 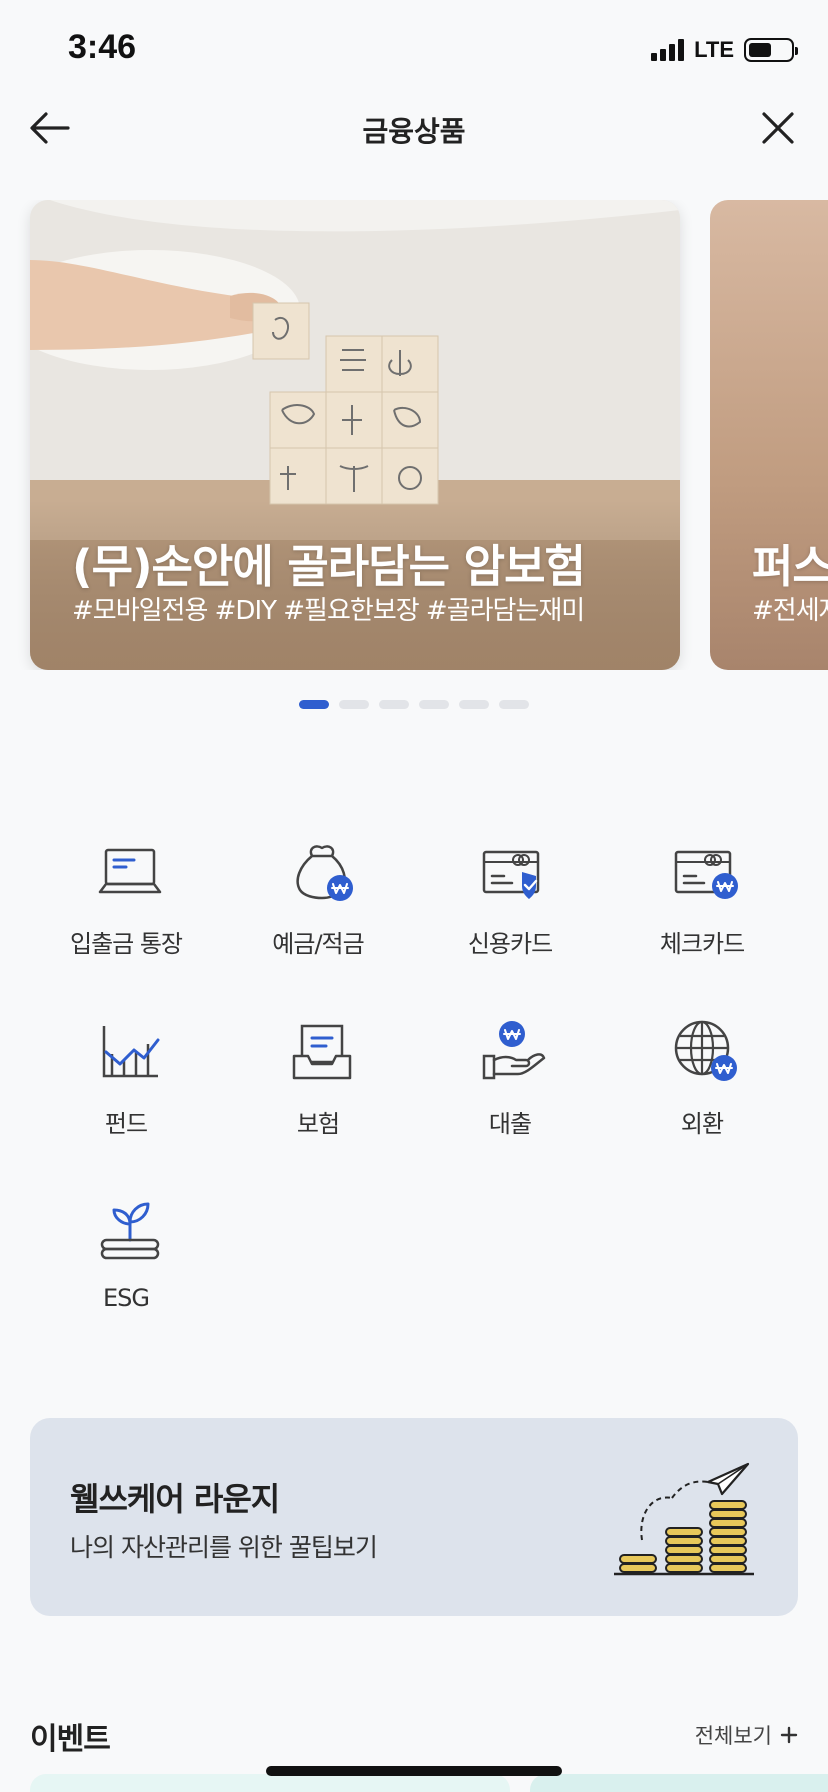 I want to click on view-all-button: 전체보기, so click(x=746, y=1735).